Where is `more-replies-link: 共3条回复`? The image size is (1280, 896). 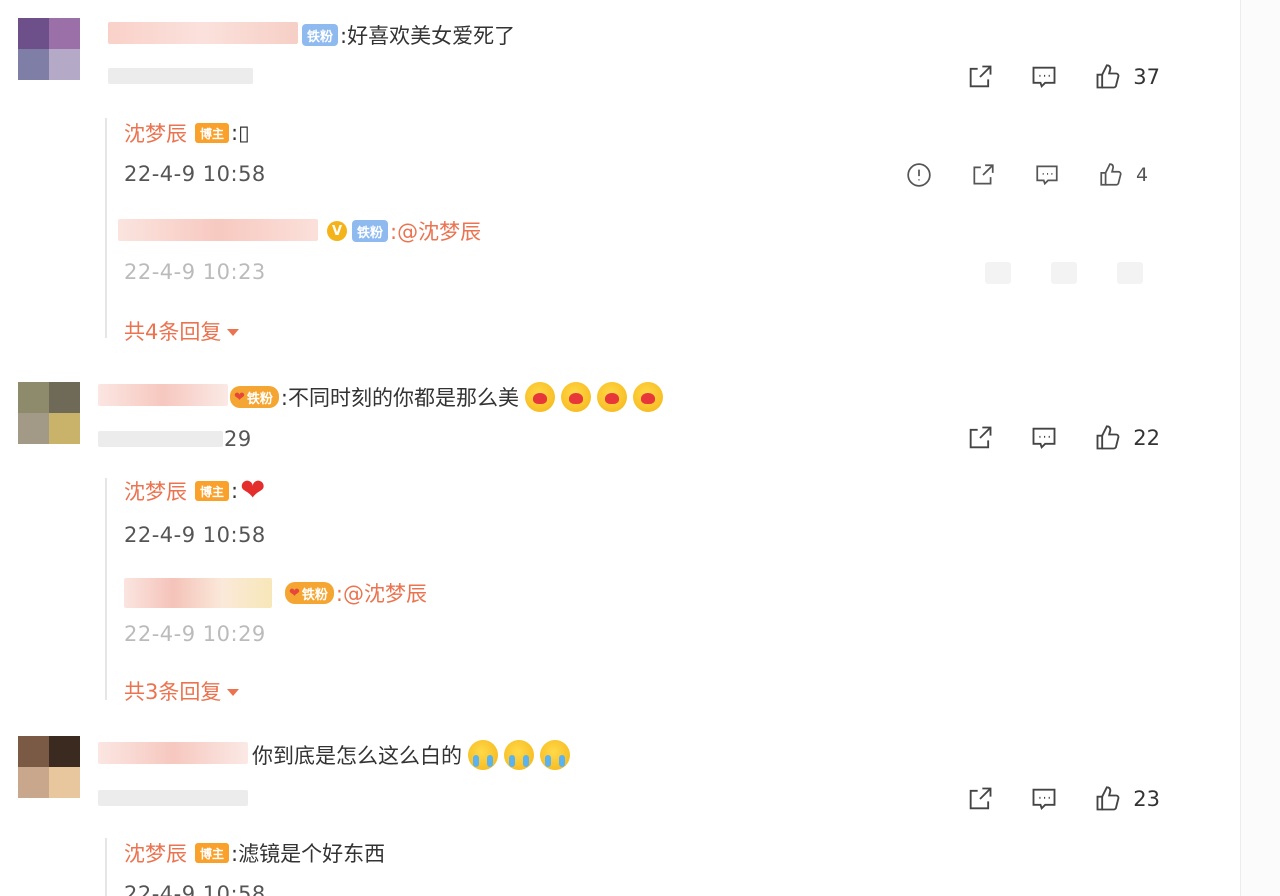 more-replies-link: 共3条回复 is located at coordinates (182, 691).